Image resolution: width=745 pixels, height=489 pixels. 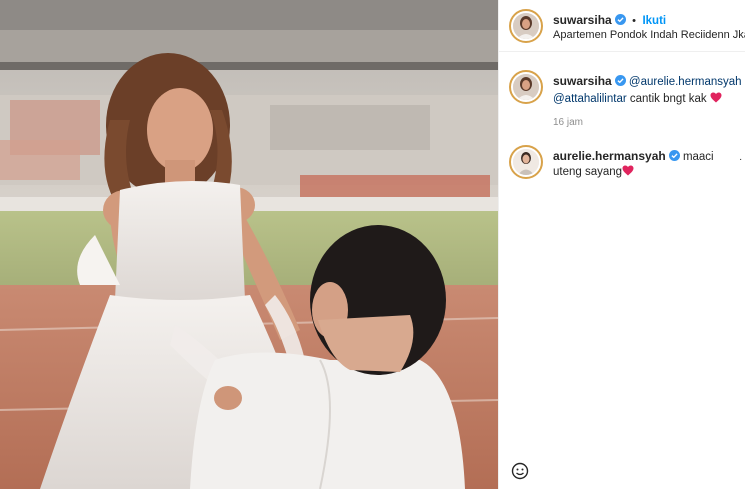 I want to click on comment-text-line1: maaci, so click(x=698, y=157).